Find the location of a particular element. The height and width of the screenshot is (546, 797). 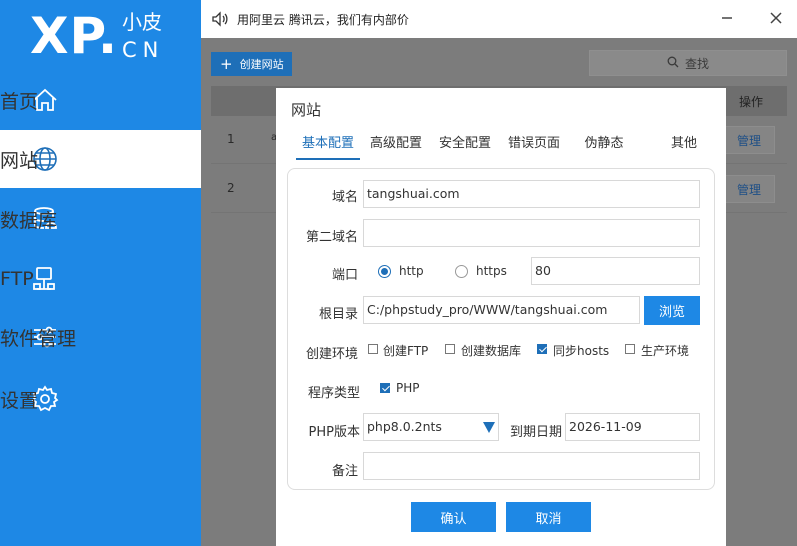

second-domain-input is located at coordinates (531, 233).